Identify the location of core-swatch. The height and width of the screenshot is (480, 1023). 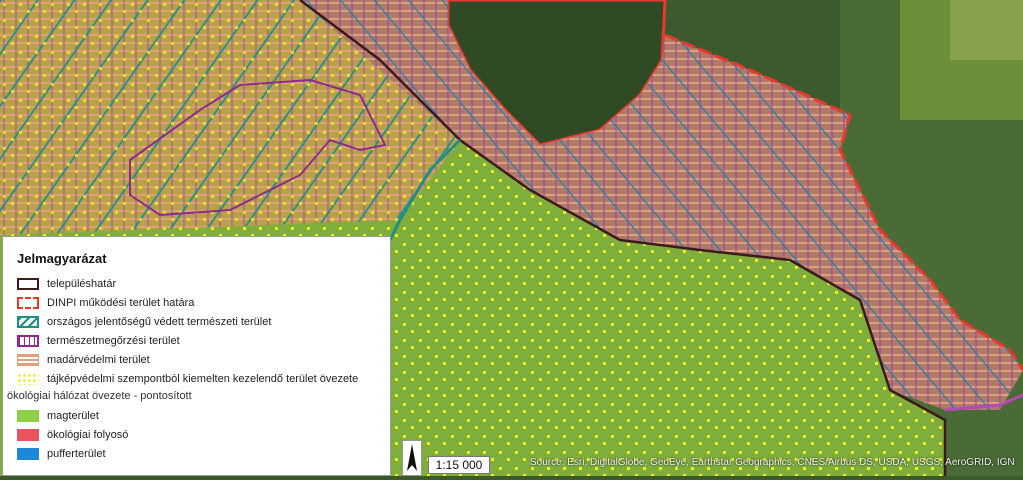
(28, 415).